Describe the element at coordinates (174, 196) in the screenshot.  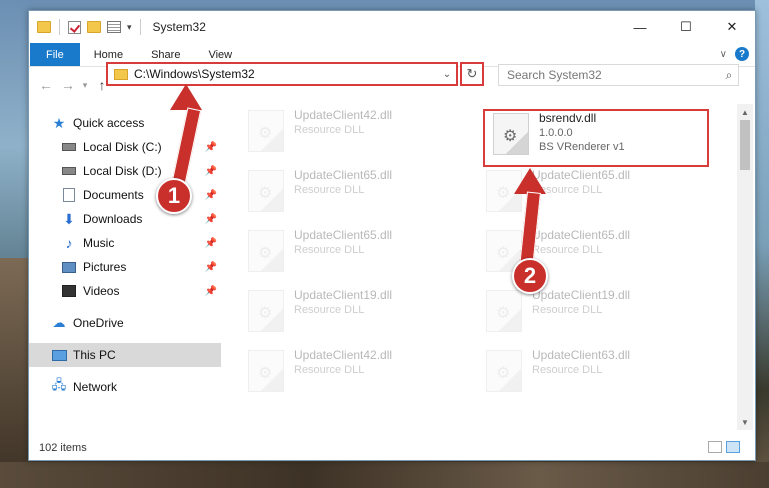
I see `step-badge-1: 1` at that location.